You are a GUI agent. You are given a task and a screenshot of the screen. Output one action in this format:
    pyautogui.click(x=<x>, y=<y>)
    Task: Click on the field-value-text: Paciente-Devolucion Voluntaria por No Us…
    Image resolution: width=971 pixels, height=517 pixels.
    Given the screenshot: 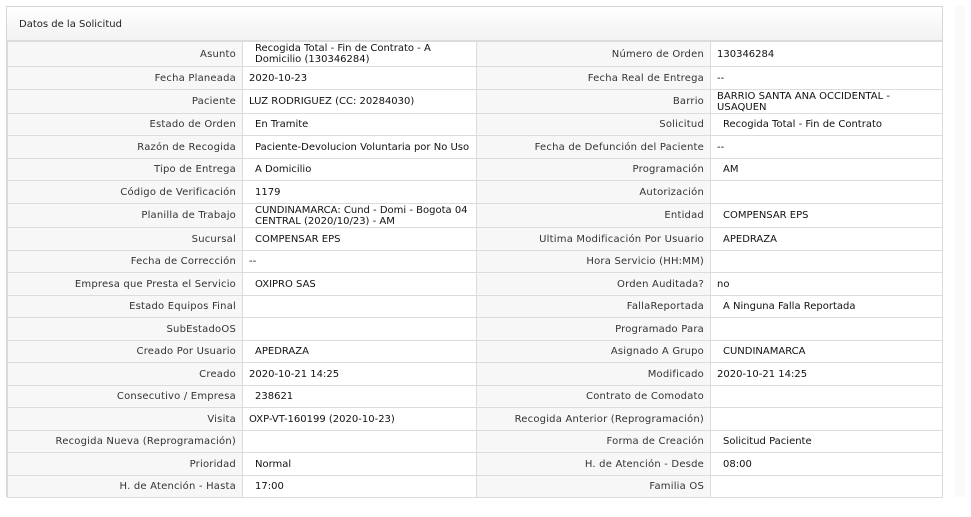 What is the action you would take?
    pyautogui.click(x=362, y=147)
    